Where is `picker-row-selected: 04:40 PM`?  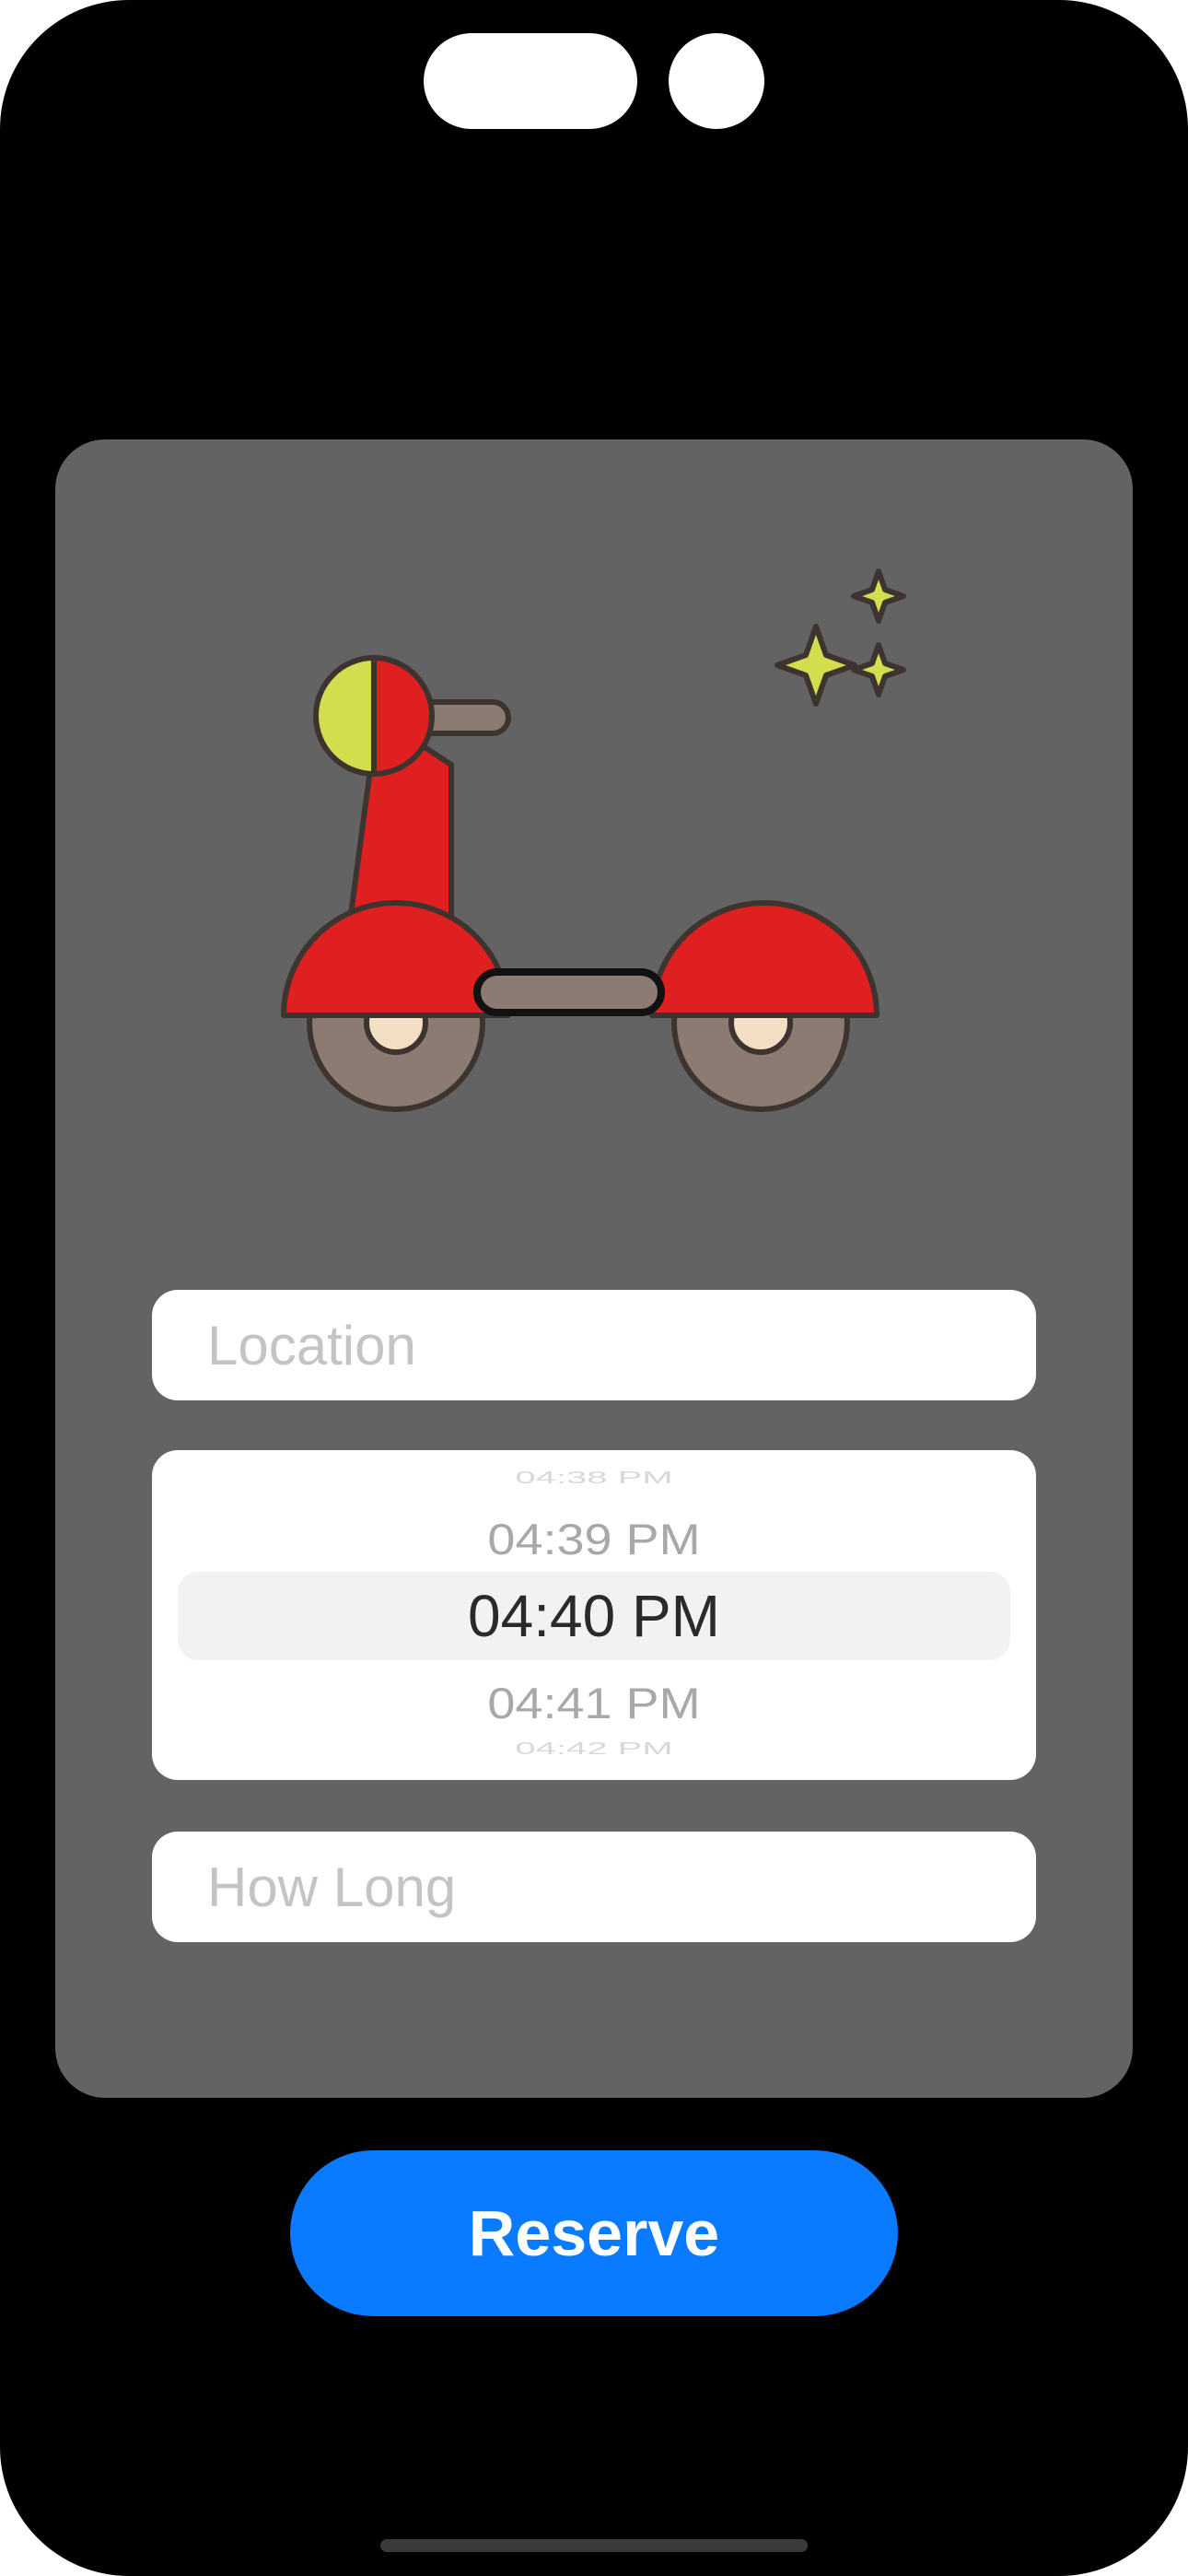
picker-row-selected: 04:40 PM is located at coordinates (594, 1616).